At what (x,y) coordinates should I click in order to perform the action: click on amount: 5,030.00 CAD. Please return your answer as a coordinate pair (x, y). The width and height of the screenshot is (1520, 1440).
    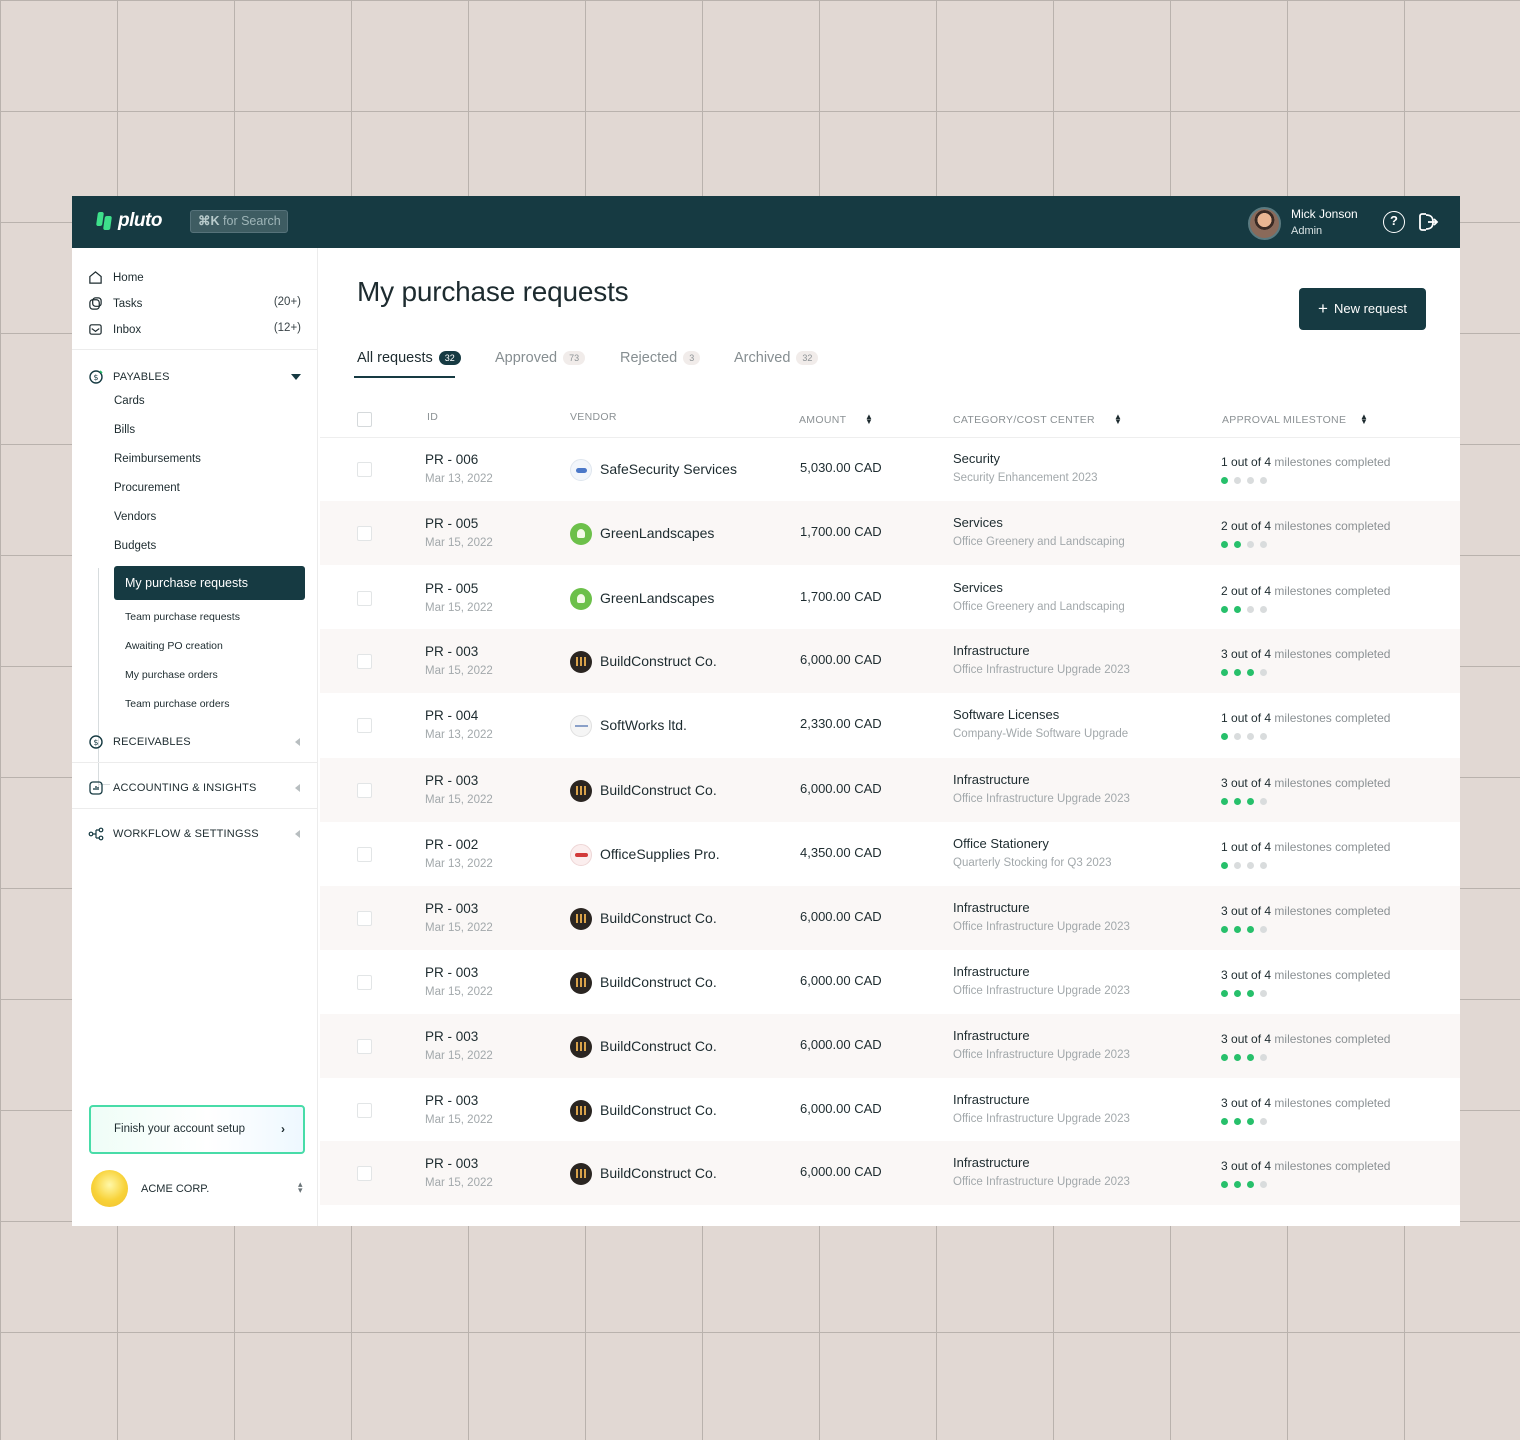
    Looking at the image, I should click on (841, 467).